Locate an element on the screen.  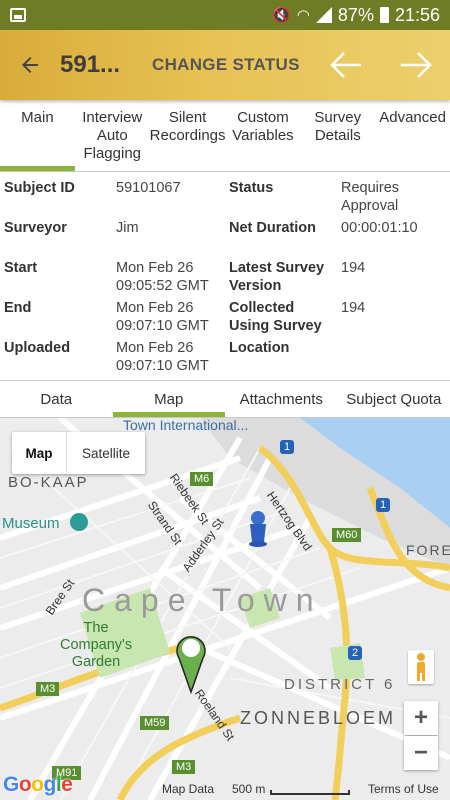
map-label-district-6: DISTRICT 6 is located at coordinates (340, 684).